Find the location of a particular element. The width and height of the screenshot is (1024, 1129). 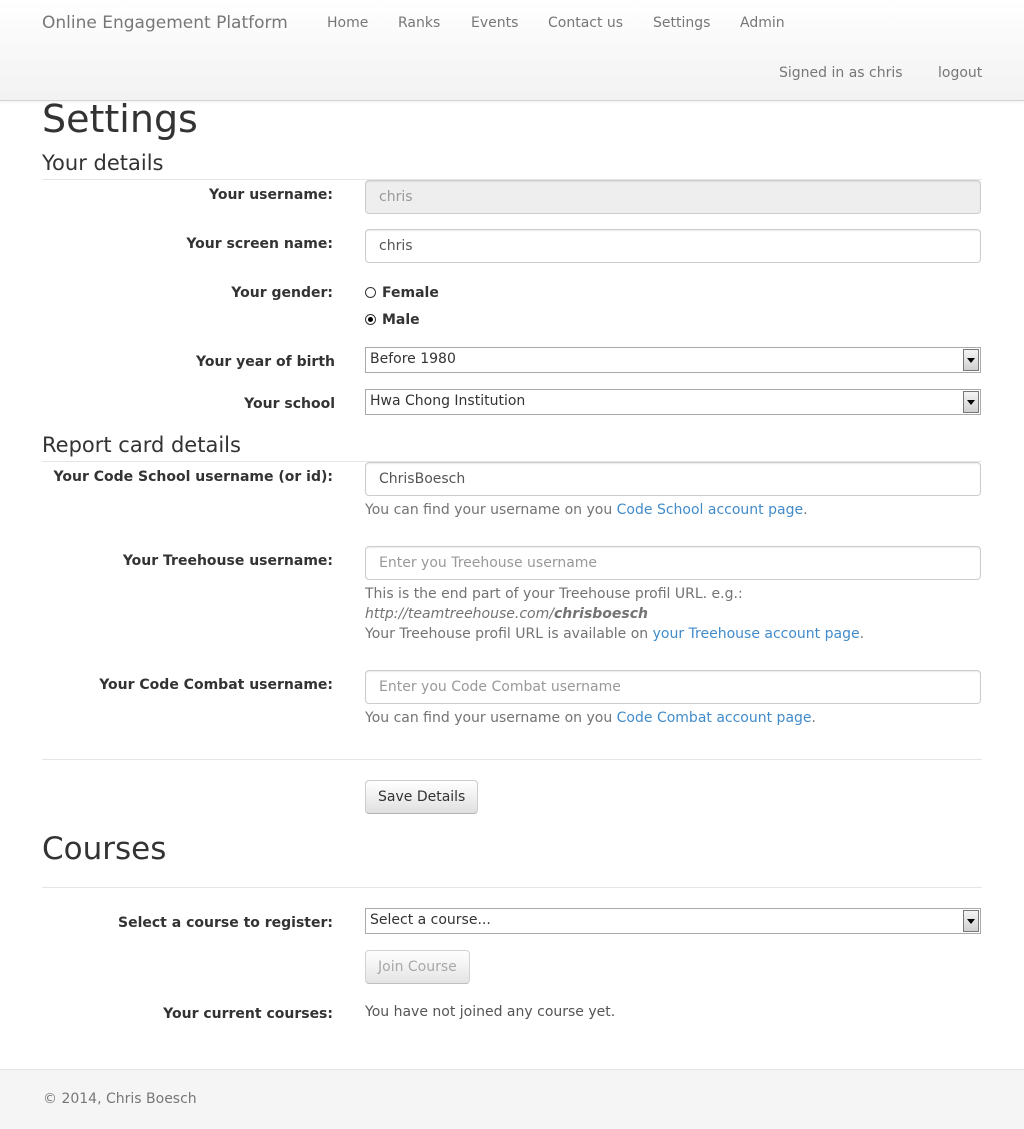

codecombat-account-link: Code Combat account page is located at coordinates (714, 718).